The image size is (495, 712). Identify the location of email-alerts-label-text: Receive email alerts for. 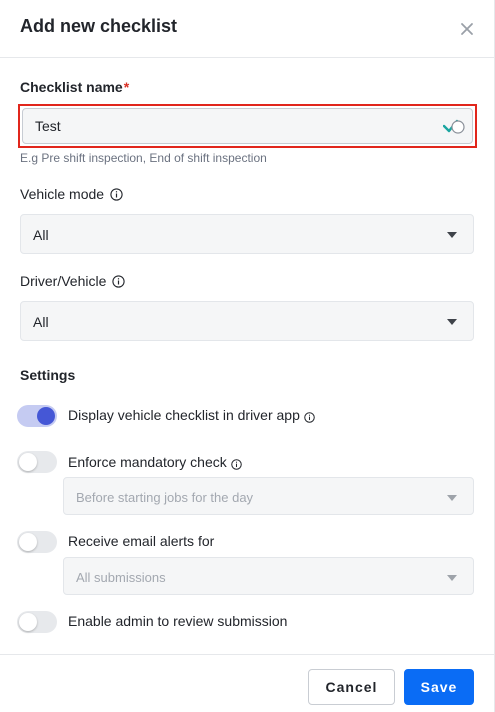
(141, 541).